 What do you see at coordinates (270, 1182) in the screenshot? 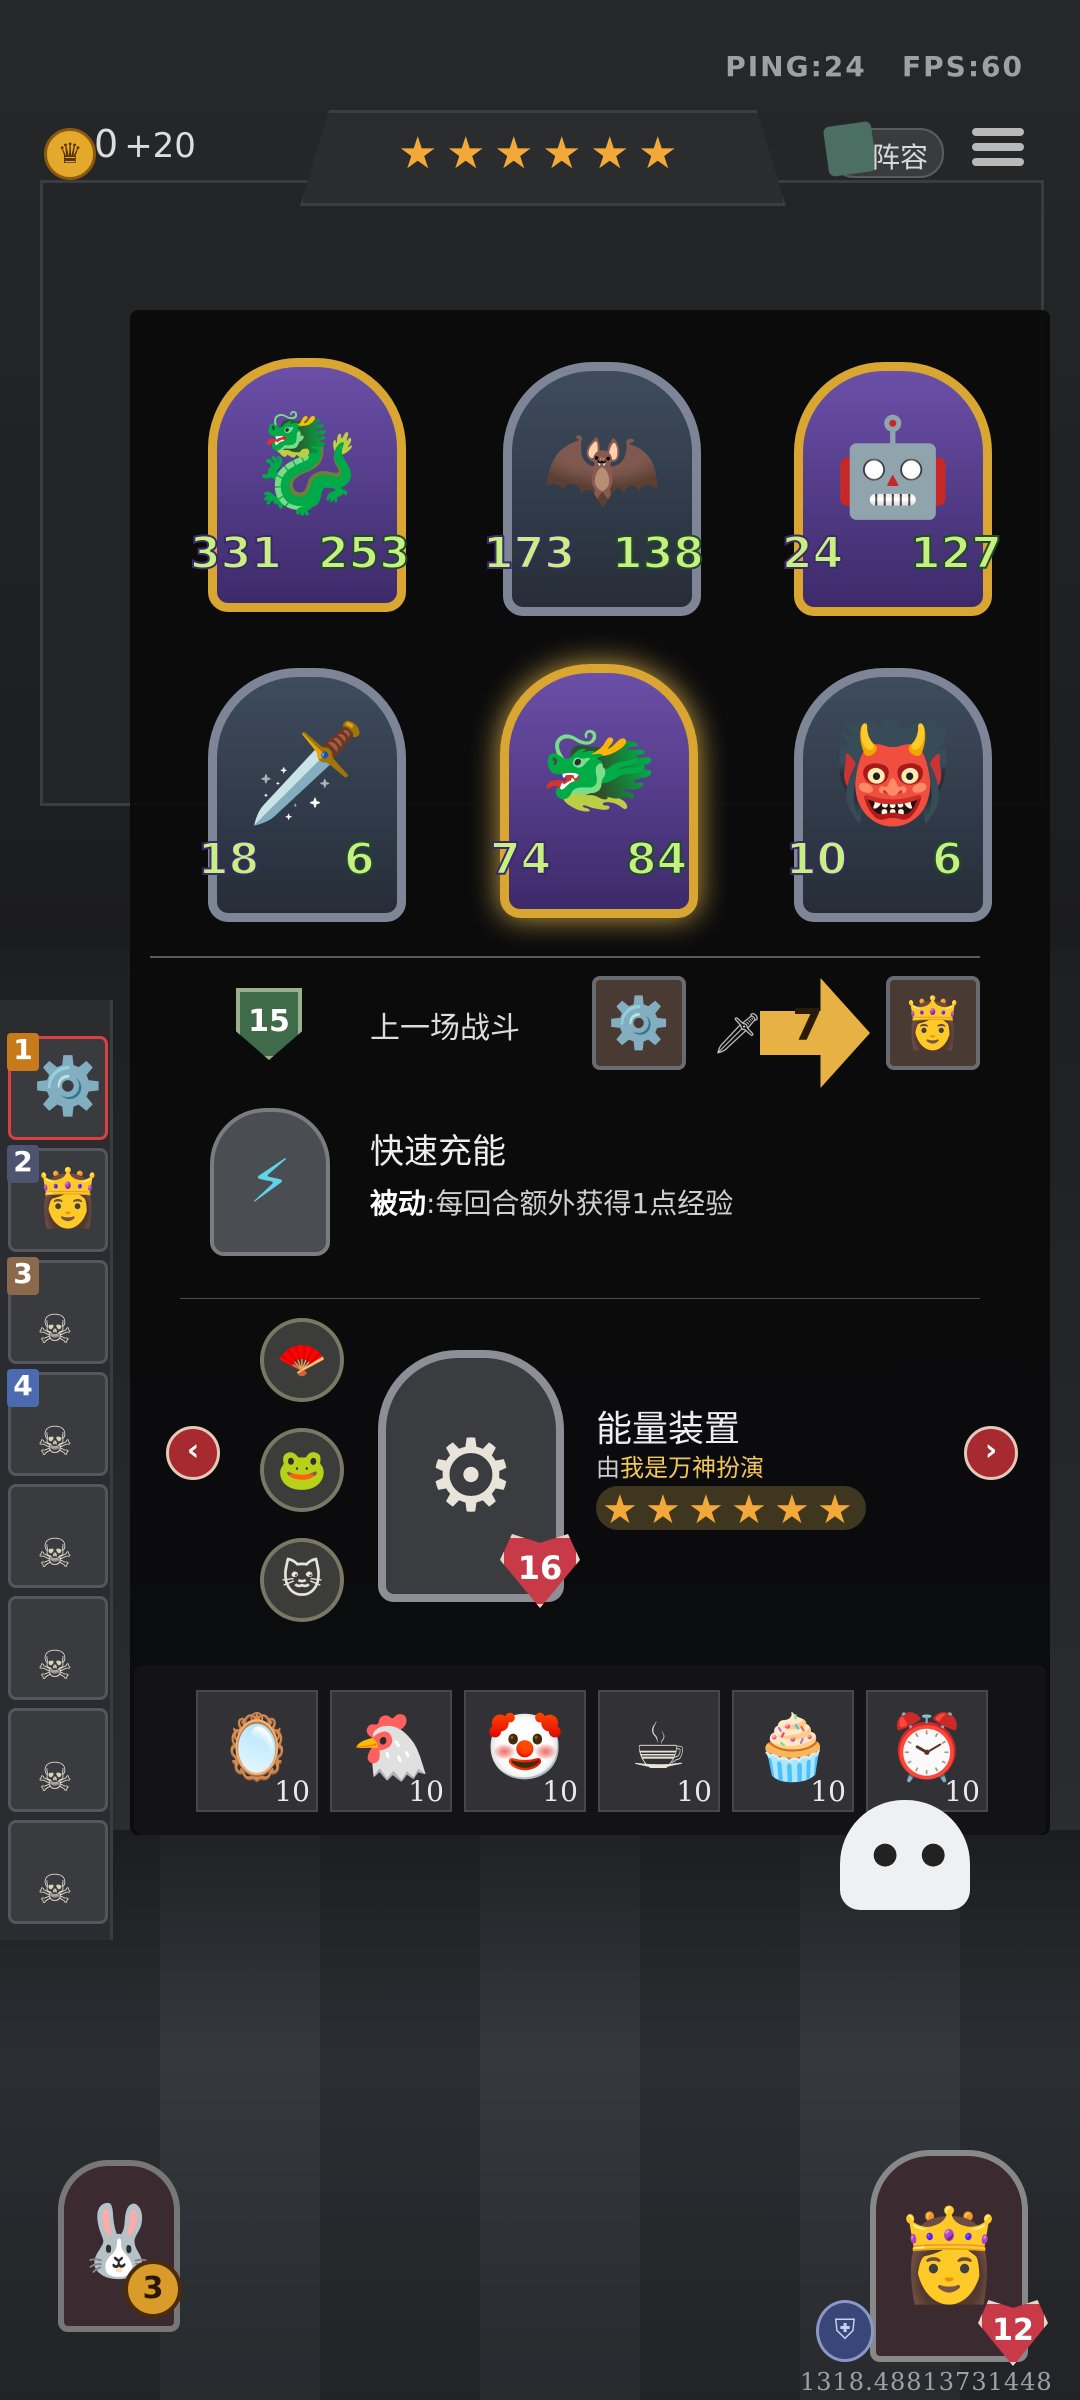
I see `lightning-orb-icon: ⚡` at bounding box center [270, 1182].